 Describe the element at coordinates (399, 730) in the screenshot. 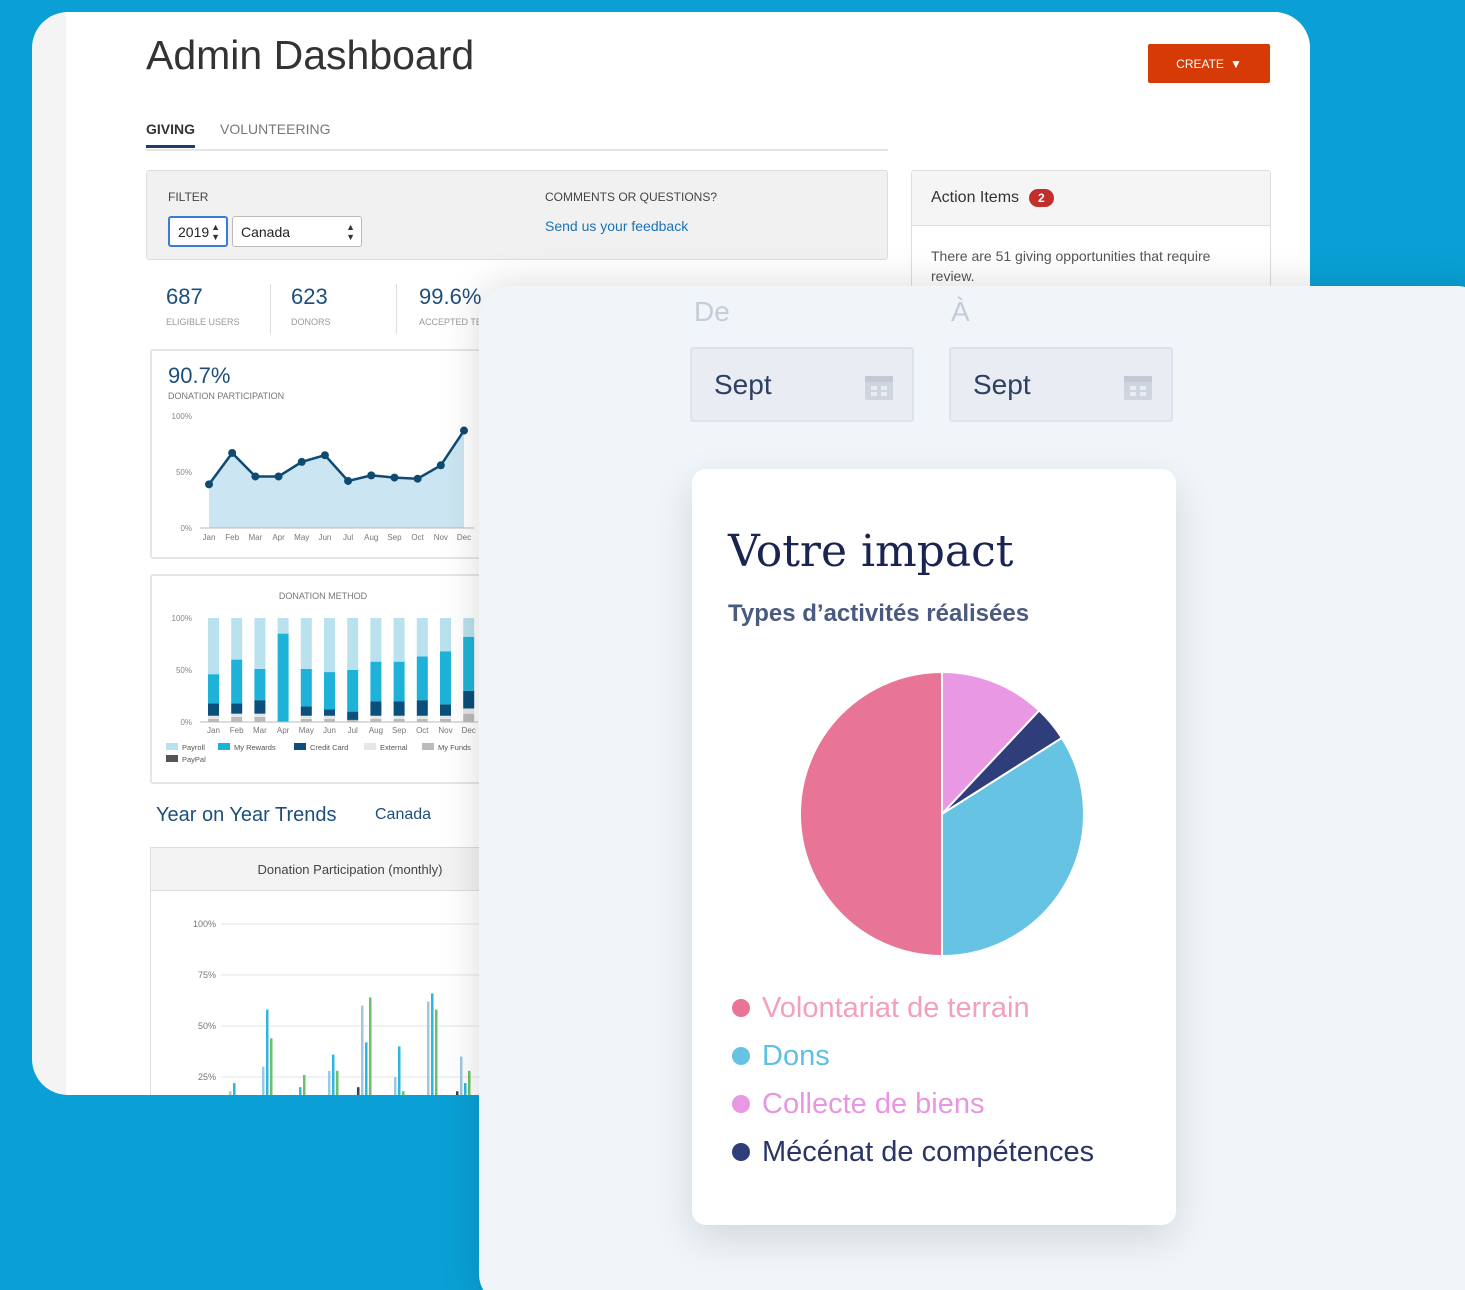

I see `x-tick-label: Sep` at that location.